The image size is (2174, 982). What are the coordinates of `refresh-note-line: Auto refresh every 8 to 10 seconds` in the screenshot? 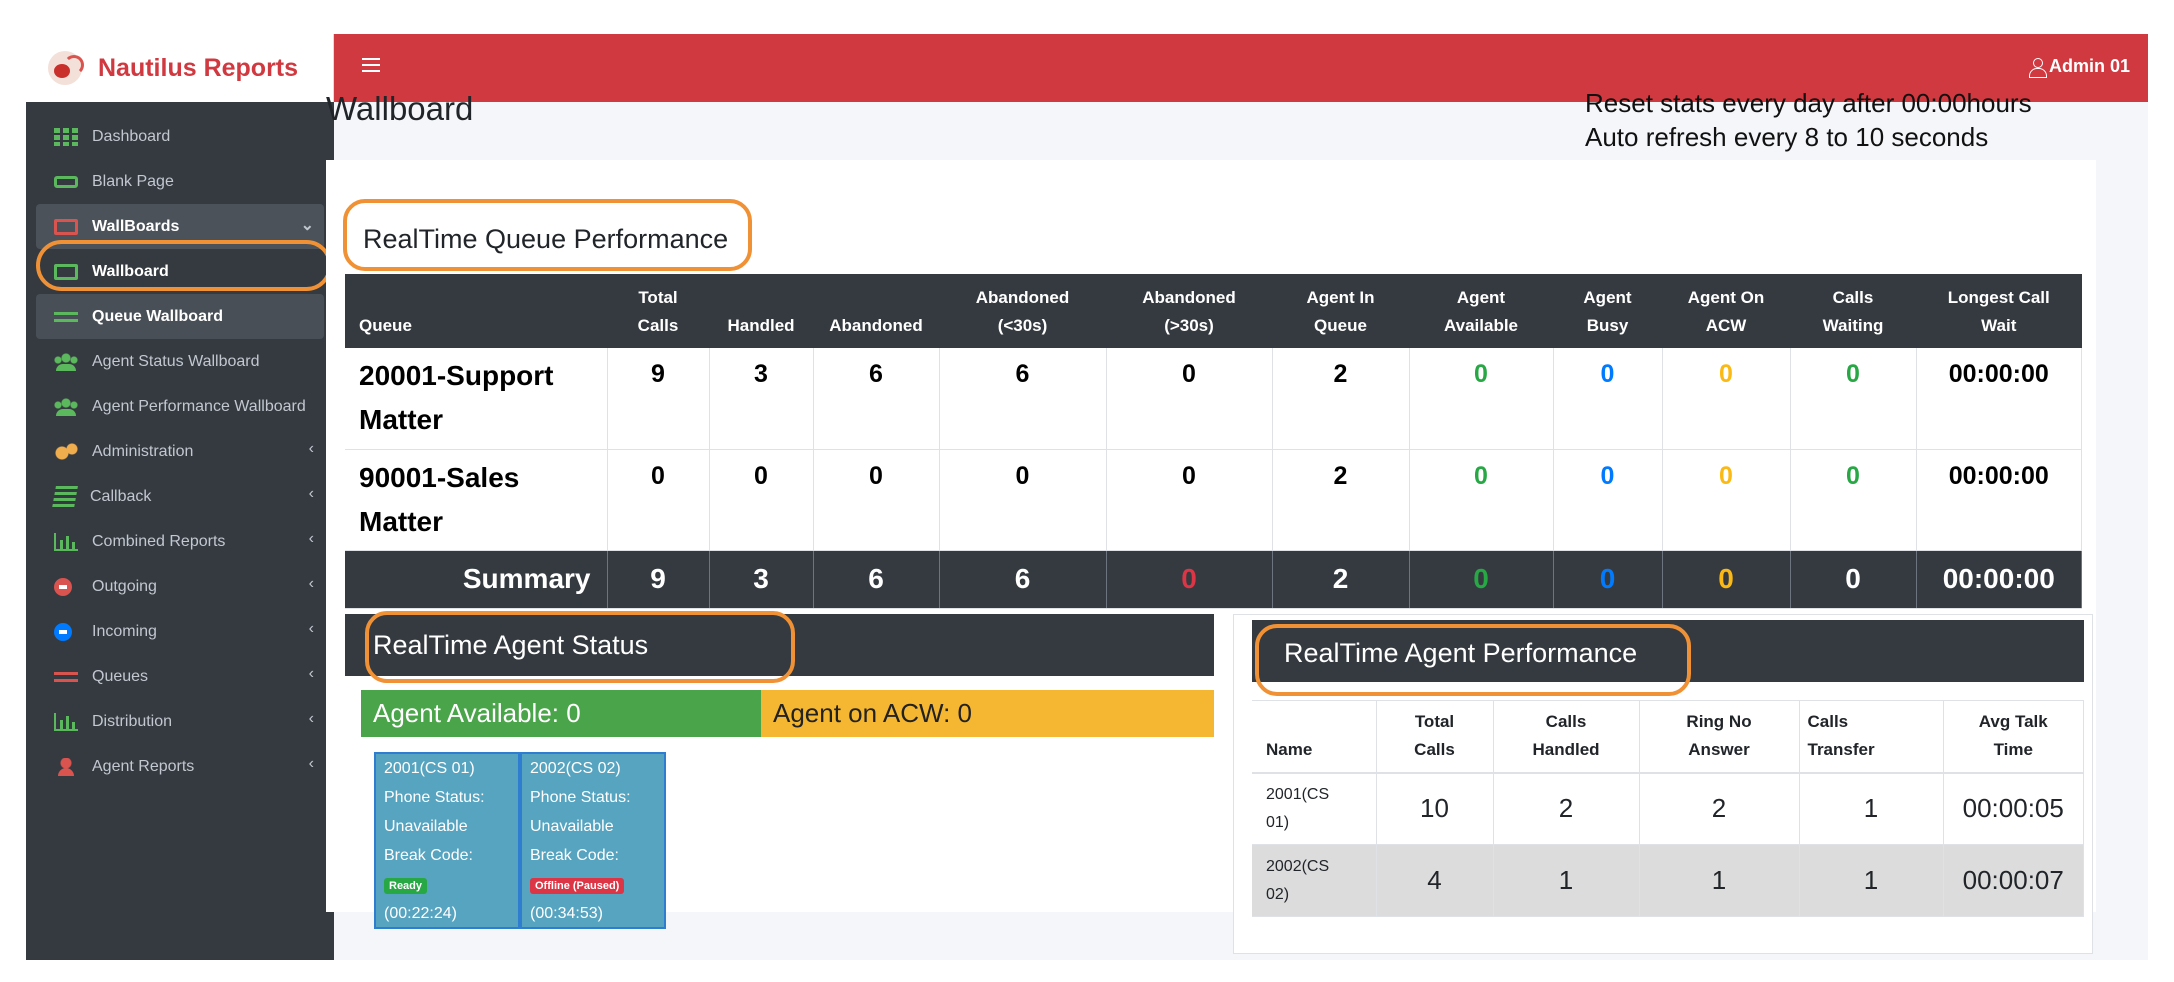 It's located at (1787, 137).